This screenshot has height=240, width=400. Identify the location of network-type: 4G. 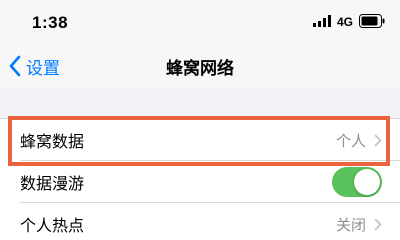
(345, 22).